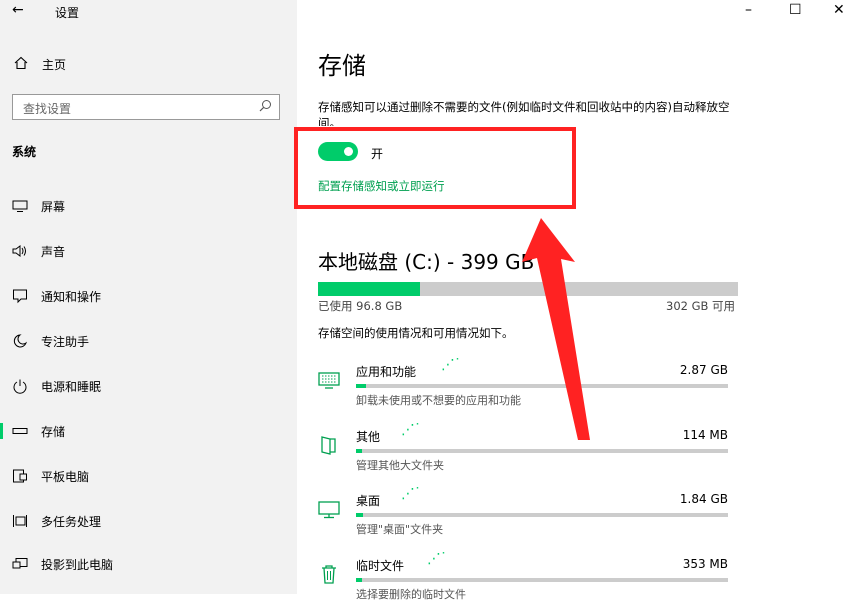 The width and height of the screenshot is (855, 613). What do you see at coordinates (148, 521) in the screenshot?
I see `sidebar-item-multitasking: 多任务处理` at bounding box center [148, 521].